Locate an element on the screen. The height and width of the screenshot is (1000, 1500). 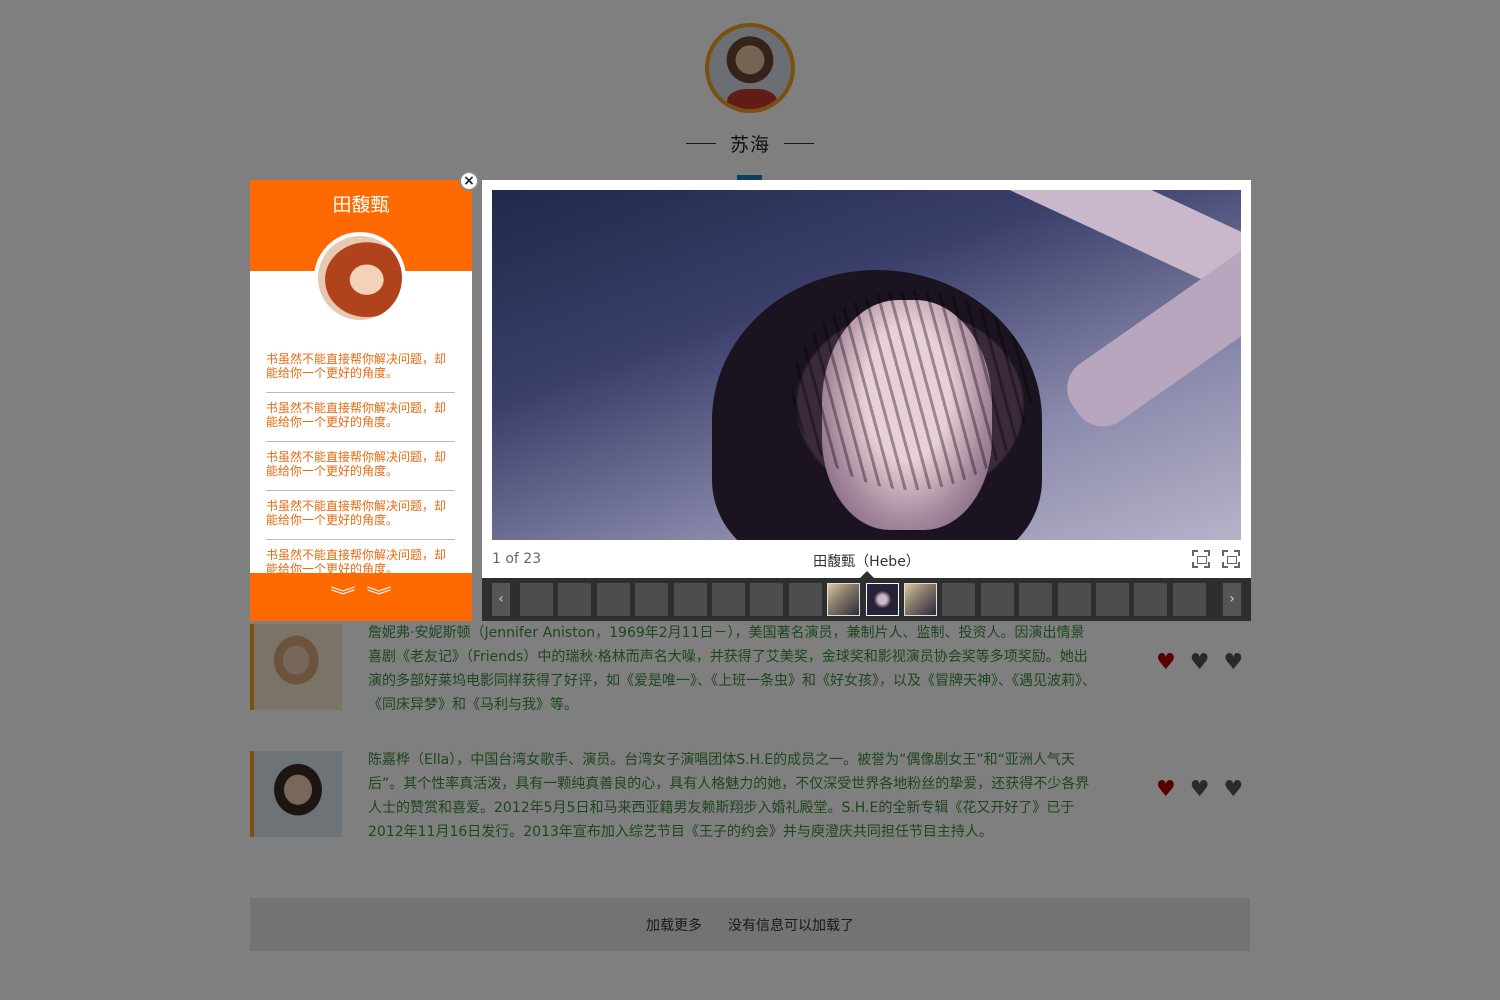
side-panel-avatar is located at coordinates (360, 278).